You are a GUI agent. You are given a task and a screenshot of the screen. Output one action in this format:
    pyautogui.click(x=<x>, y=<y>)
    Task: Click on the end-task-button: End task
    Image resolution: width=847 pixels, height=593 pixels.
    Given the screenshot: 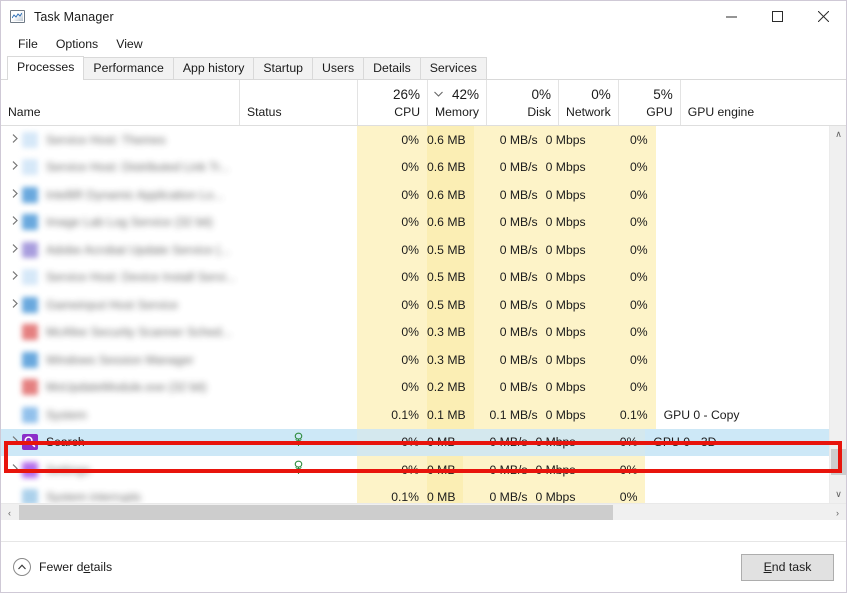 What is the action you would take?
    pyautogui.click(x=787, y=567)
    